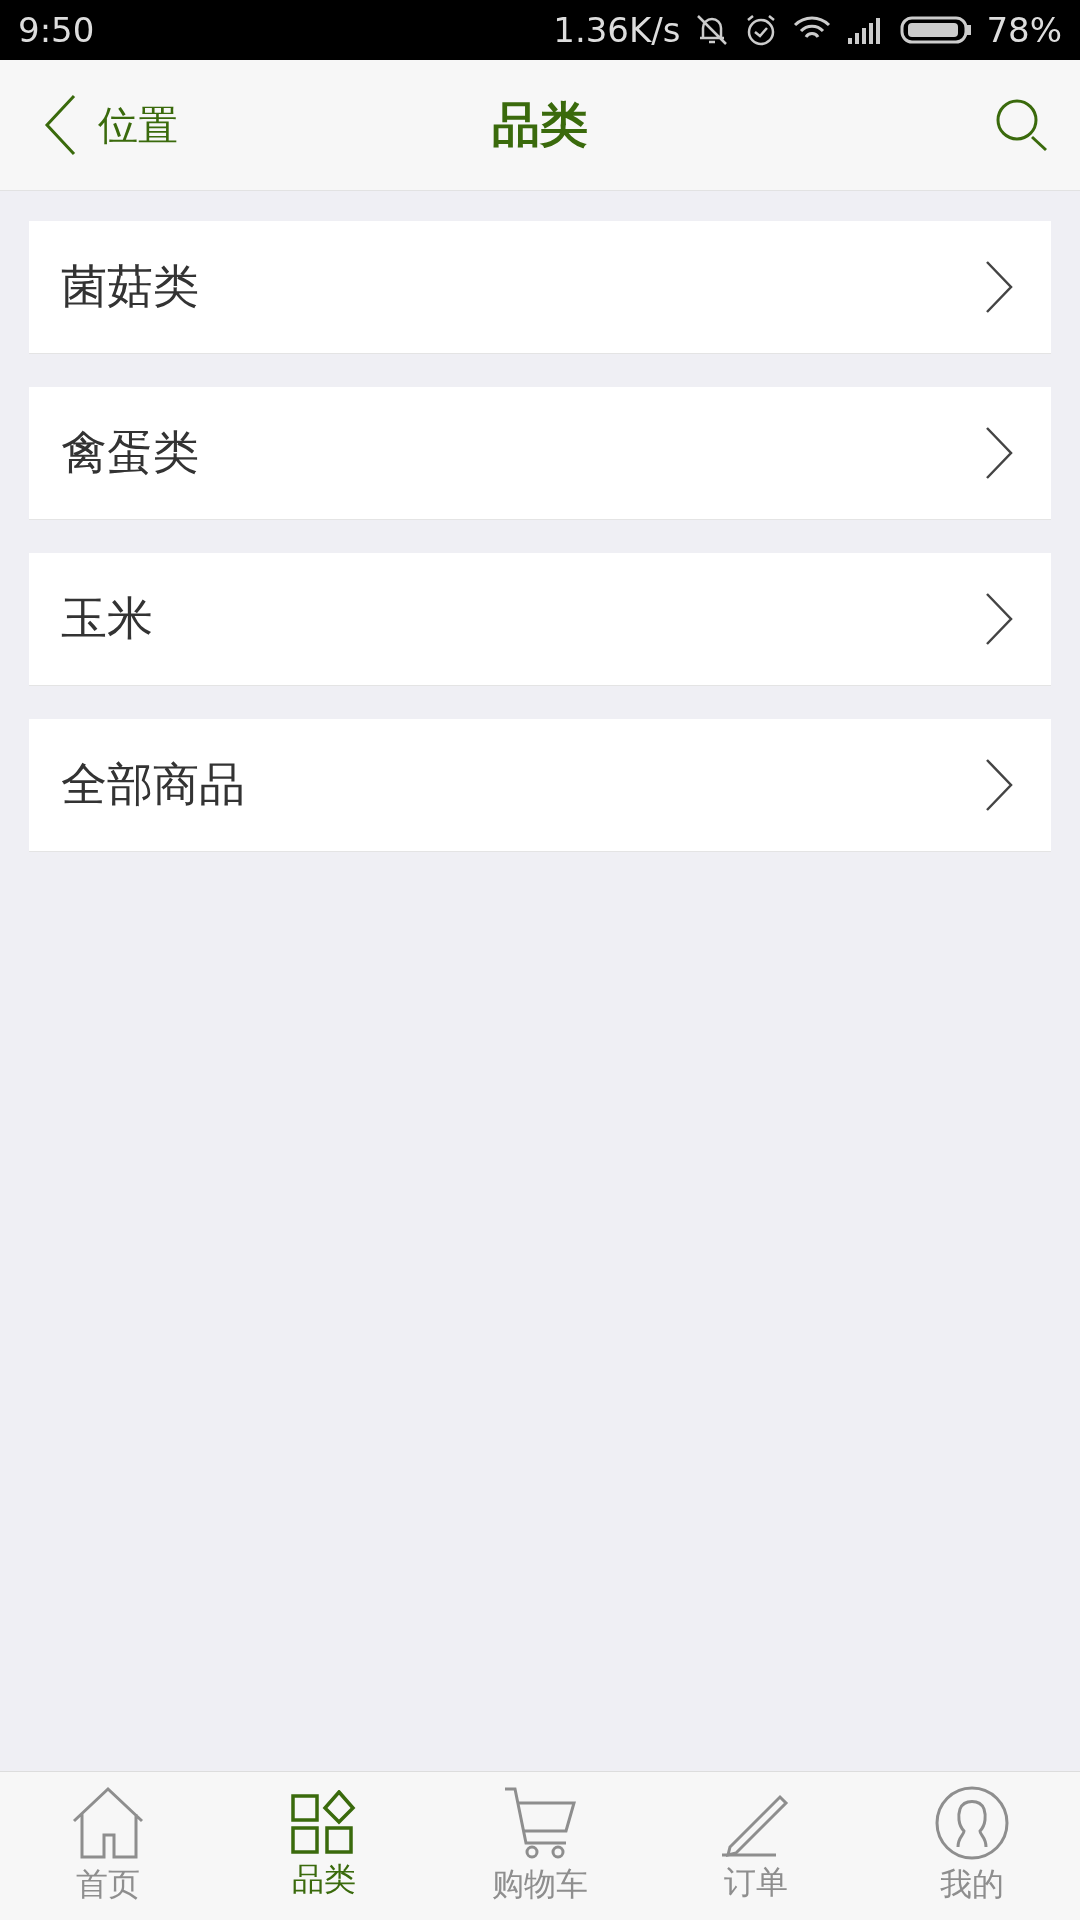 Image resolution: width=1080 pixels, height=1920 pixels. I want to click on category-item: 菌菇类, so click(540, 287).